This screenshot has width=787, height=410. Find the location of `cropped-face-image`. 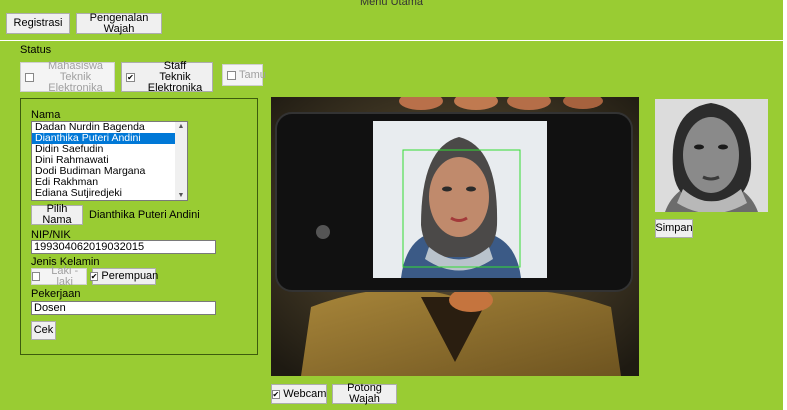

cropped-face-image is located at coordinates (711, 155).